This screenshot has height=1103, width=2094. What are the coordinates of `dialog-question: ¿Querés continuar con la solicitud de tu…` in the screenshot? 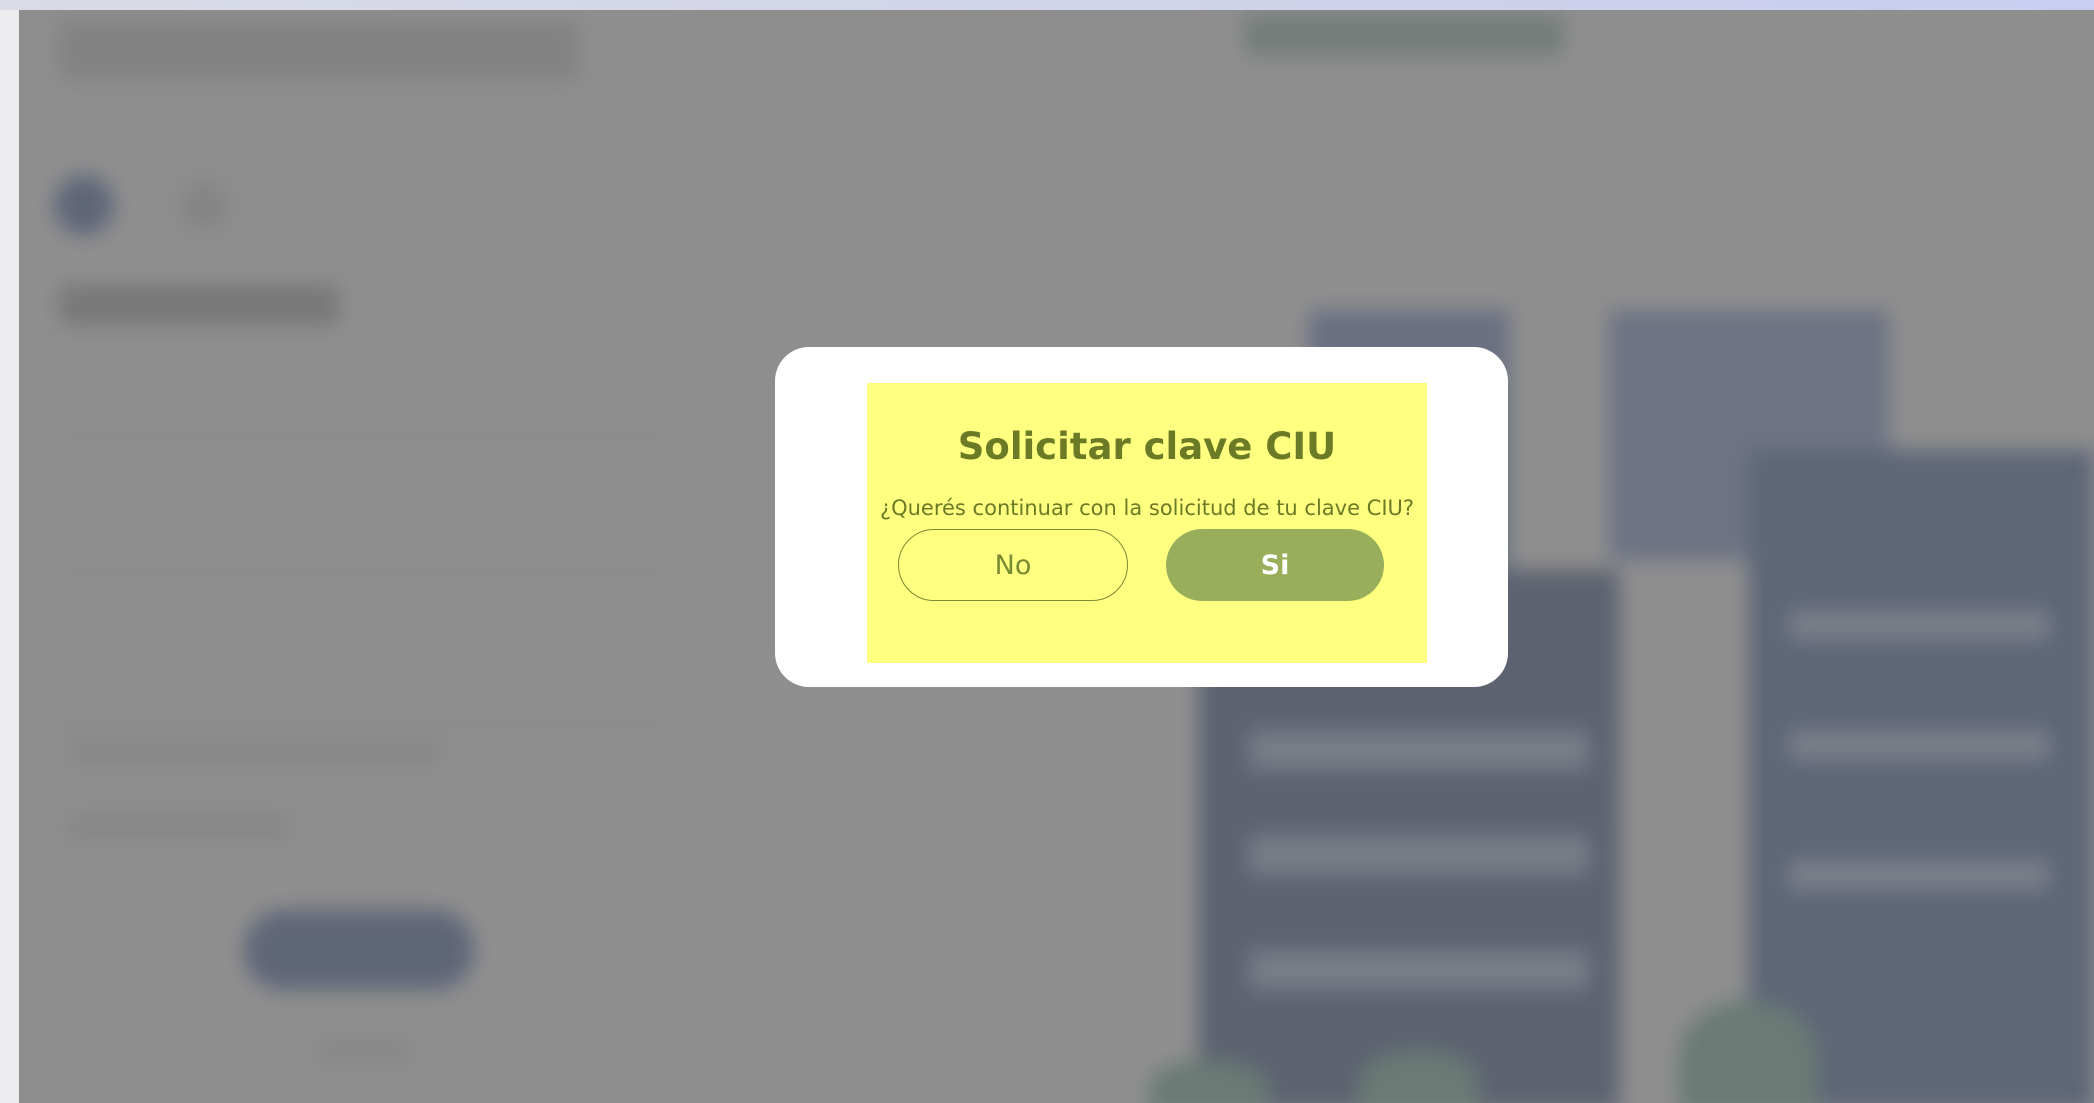 It's located at (1147, 508).